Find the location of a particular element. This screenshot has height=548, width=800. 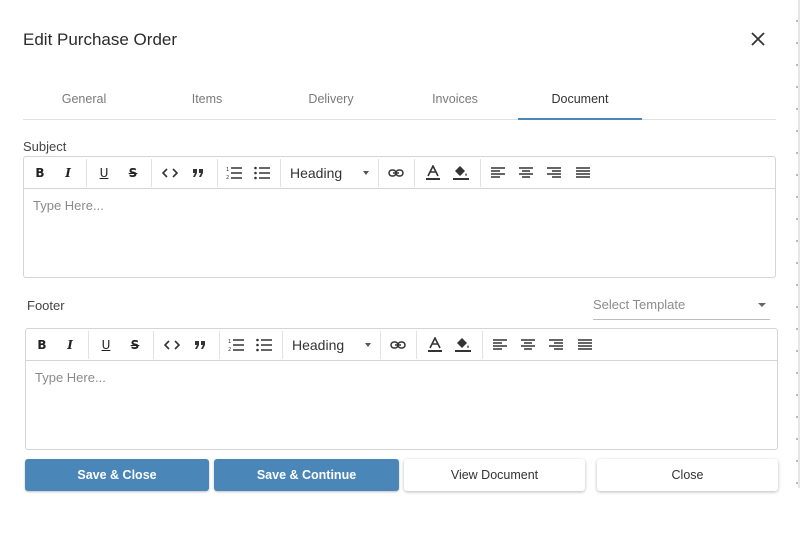

tab-delivery: Delivery is located at coordinates (331, 100).